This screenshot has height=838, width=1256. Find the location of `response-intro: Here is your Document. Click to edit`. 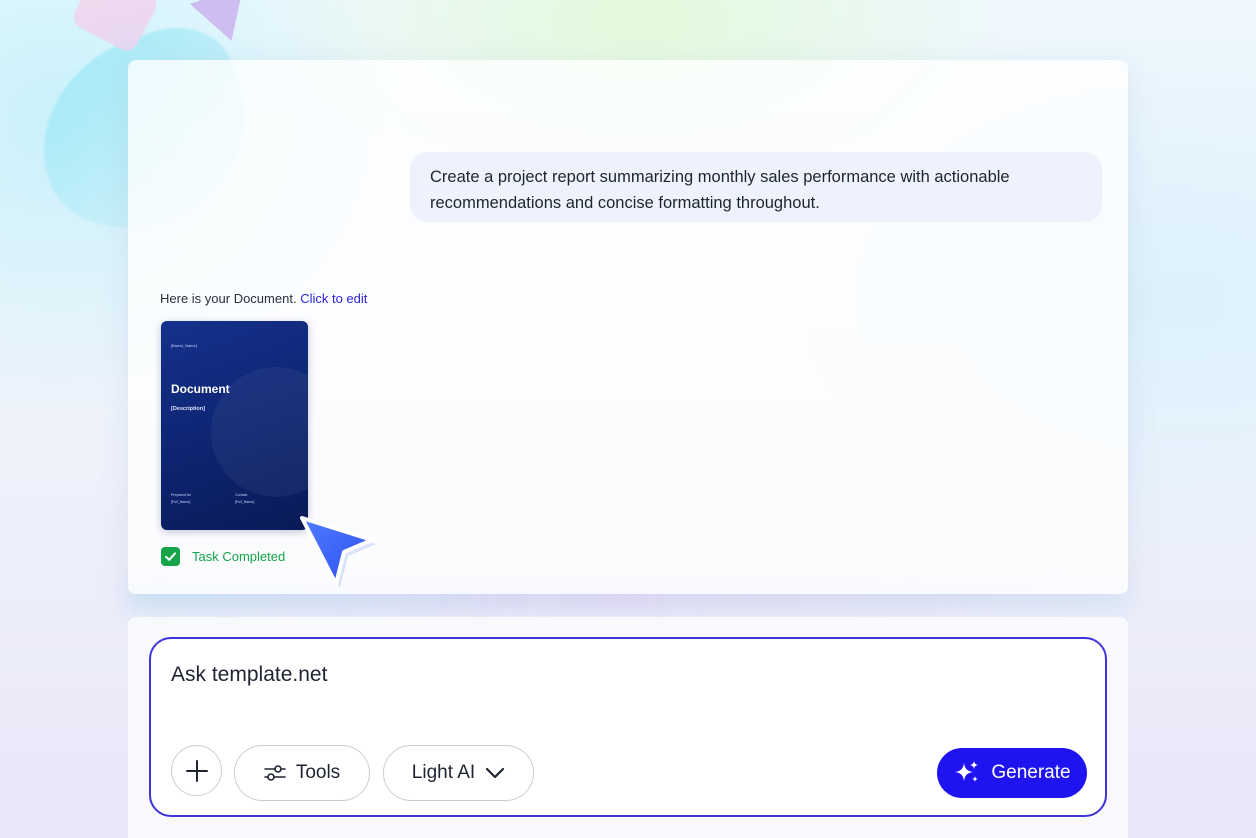

response-intro: Here is your Document. Click to edit is located at coordinates (263, 298).